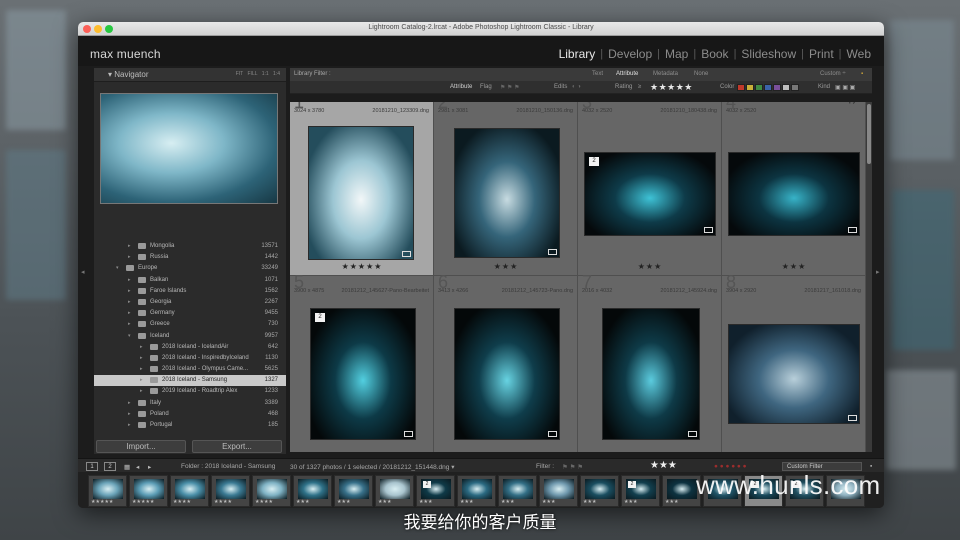 The image size is (960, 540). I want to click on grid-cell: 8 3904 x 2920 20181217_161018.dng, so click(794, 362).